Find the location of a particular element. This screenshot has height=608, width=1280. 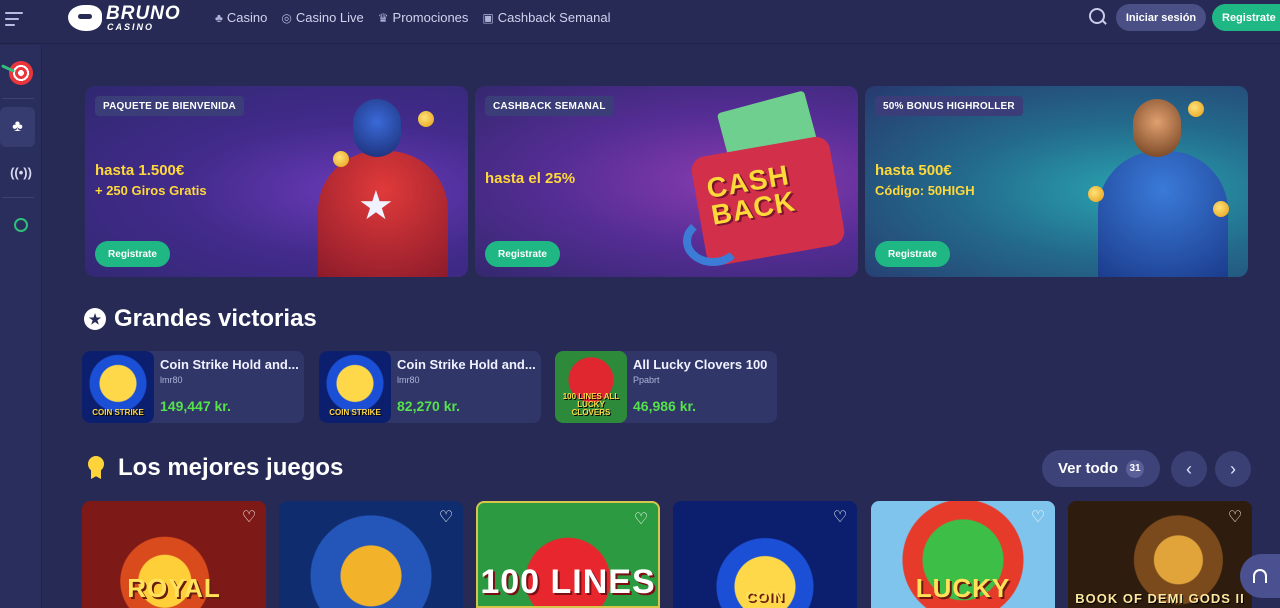

live-icon: ◎ is located at coordinates (286, 17).